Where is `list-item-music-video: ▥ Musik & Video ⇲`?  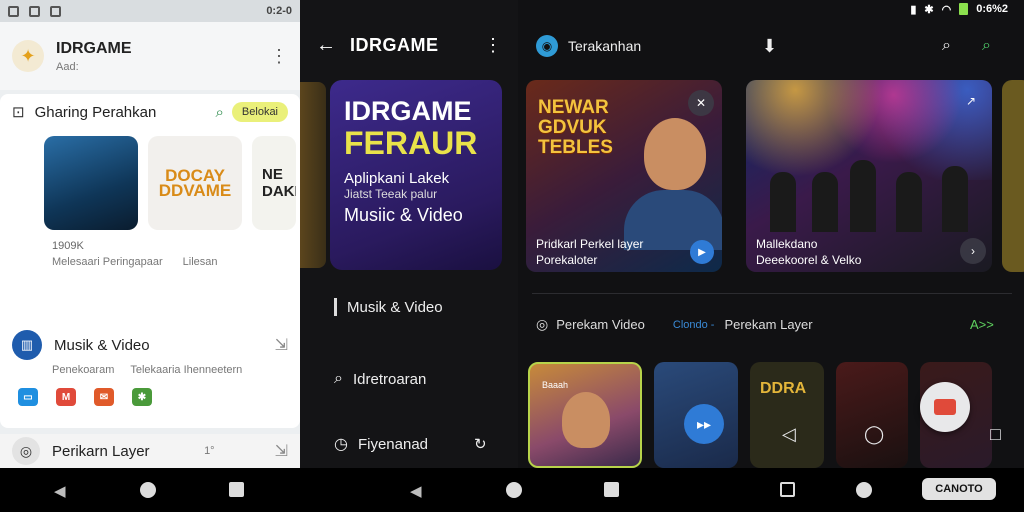
list-item-music-video: ▥ Musik & Video ⇲ is located at coordinates (150, 345).